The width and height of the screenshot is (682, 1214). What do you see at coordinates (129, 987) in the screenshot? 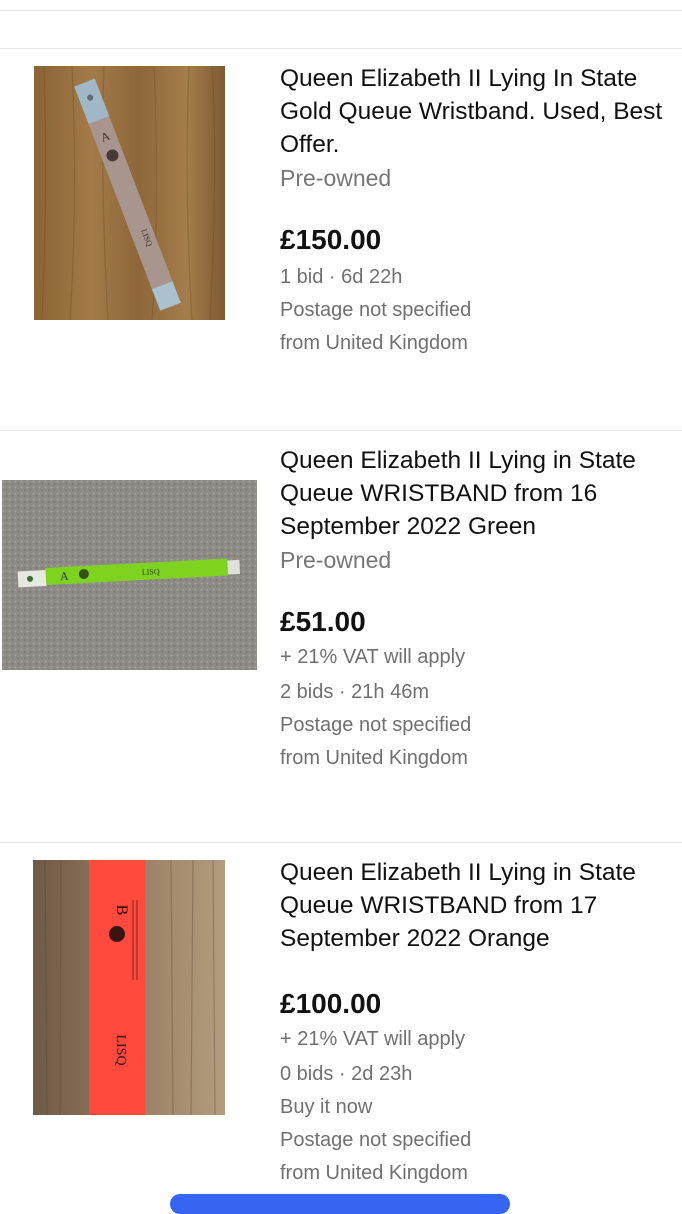
I see `listing-image-orange-wristband: B LISQ` at bounding box center [129, 987].